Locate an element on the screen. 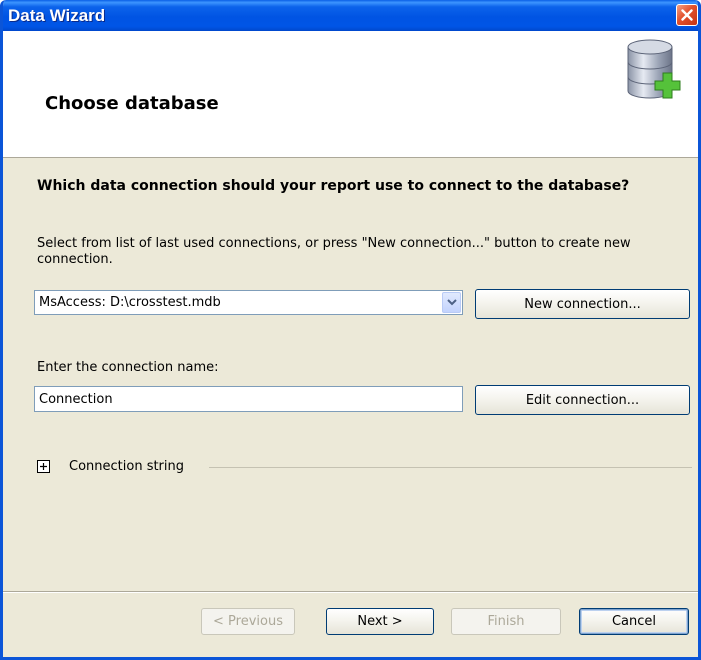 The height and width of the screenshot is (660, 701). database-add-icon is located at coordinates (654, 69).